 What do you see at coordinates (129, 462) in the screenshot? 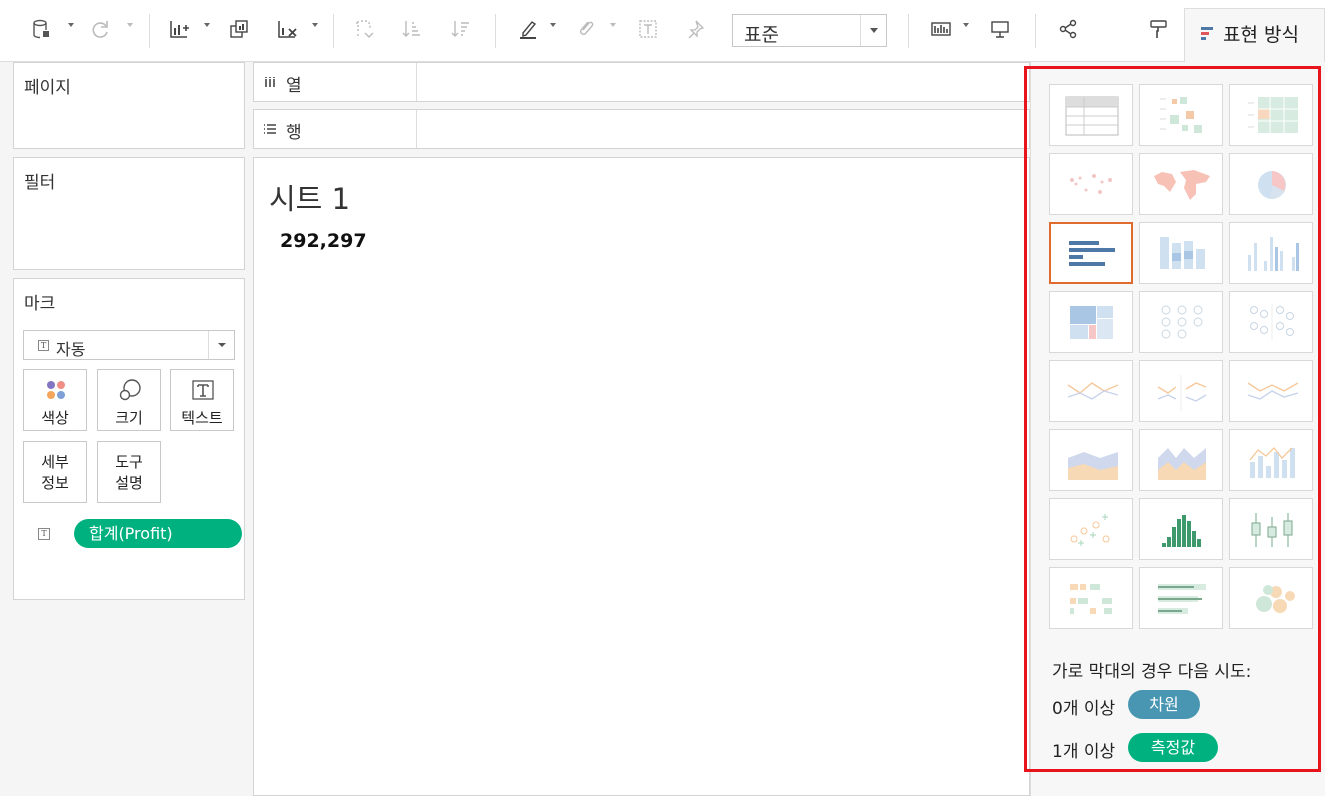
I see `tooltip-label-1: 도구` at bounding box center [129, 462].